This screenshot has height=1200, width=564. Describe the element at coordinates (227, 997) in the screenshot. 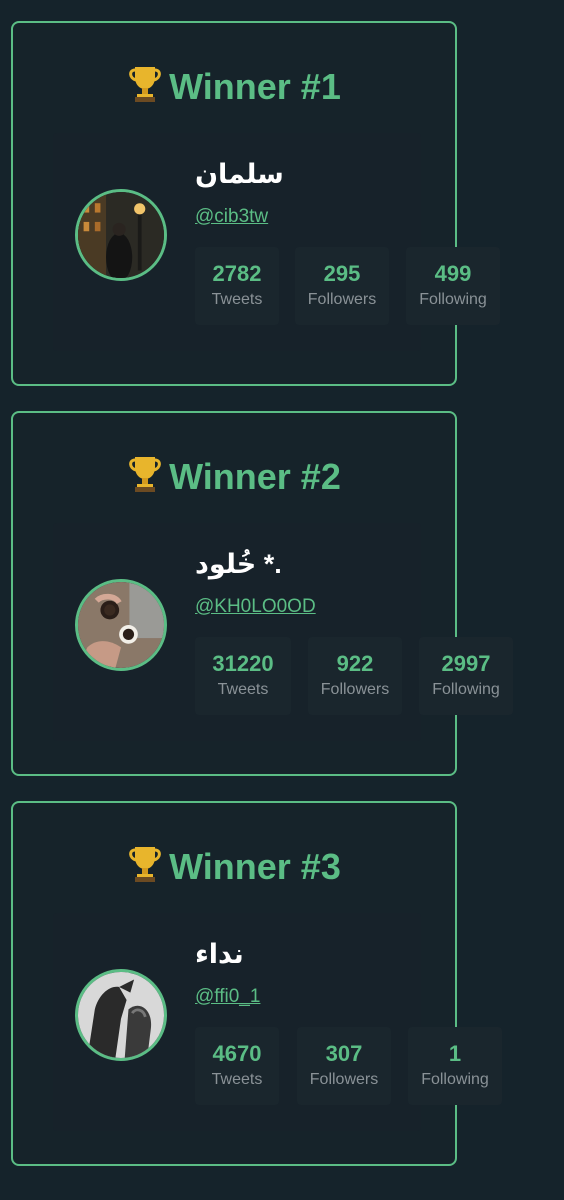

I see `handle-link: @ffi0_1` at that location.